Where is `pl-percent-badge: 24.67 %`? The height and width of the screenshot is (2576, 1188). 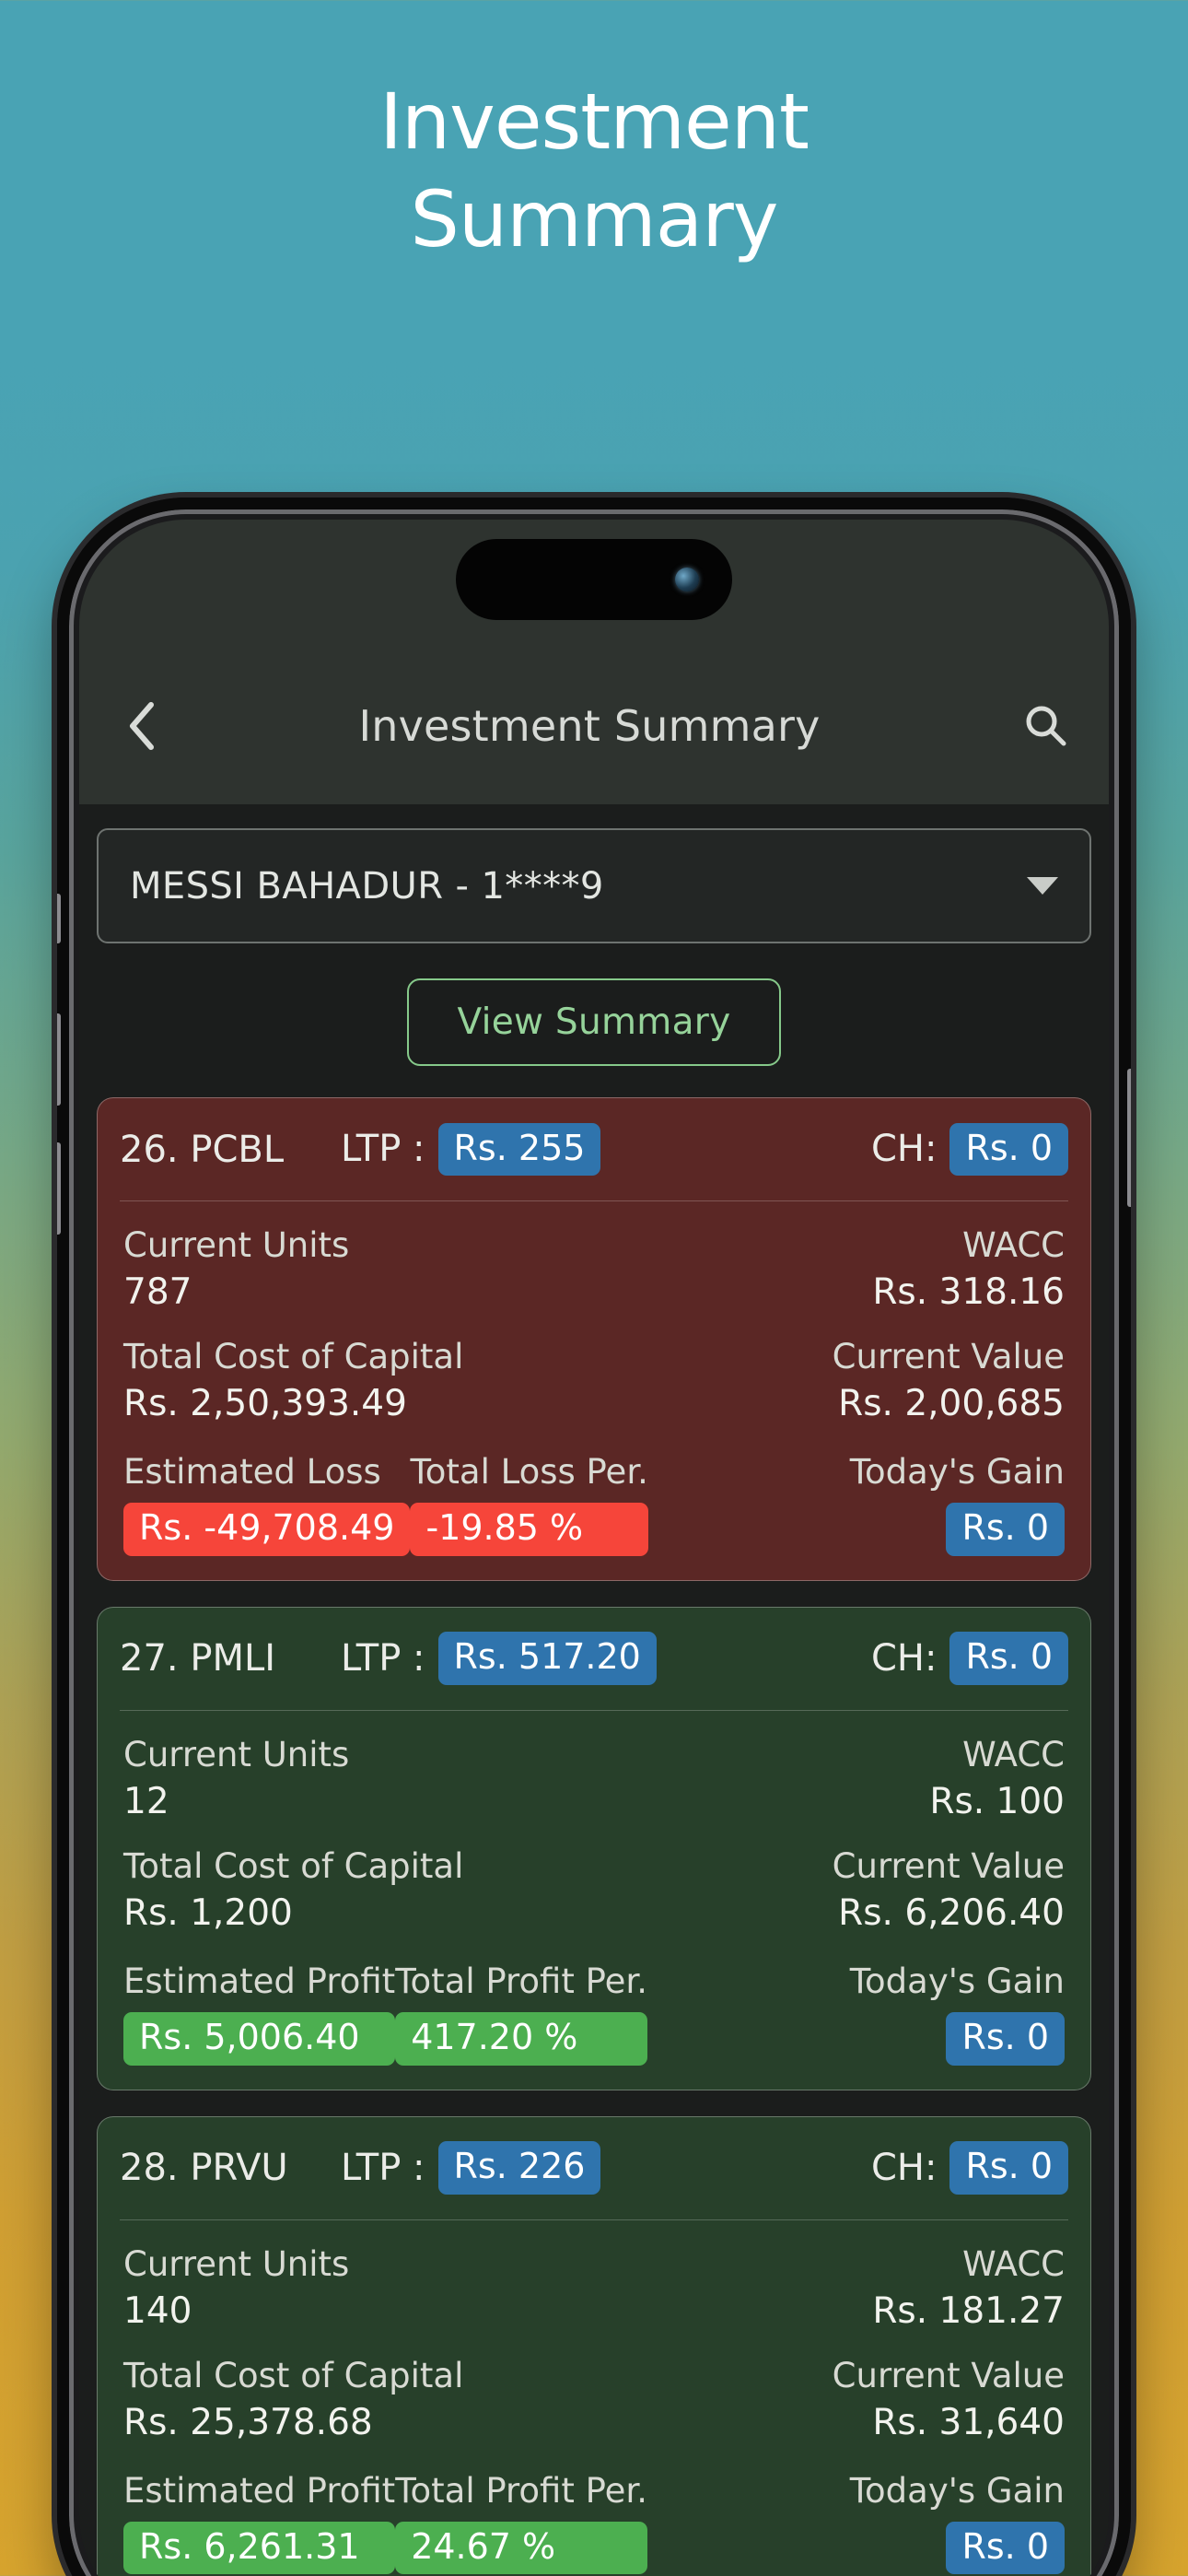
pl-percent-badge: 24.67 % is located at coordinates (521, 2548).